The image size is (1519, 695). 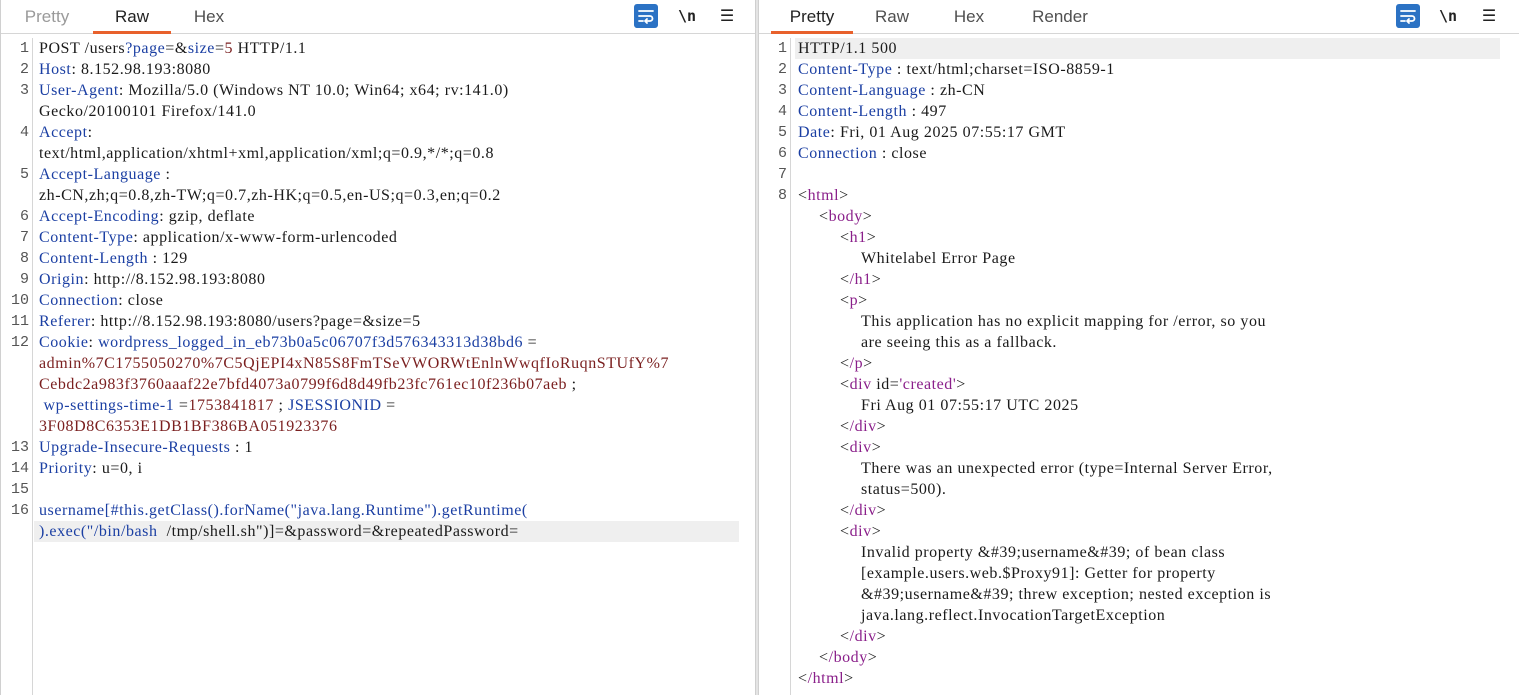 What do you see at coordinates (91, 468) in the screenshot?
I see `header-priority: Priority: u=0, i` at bounding box center [91, 468].